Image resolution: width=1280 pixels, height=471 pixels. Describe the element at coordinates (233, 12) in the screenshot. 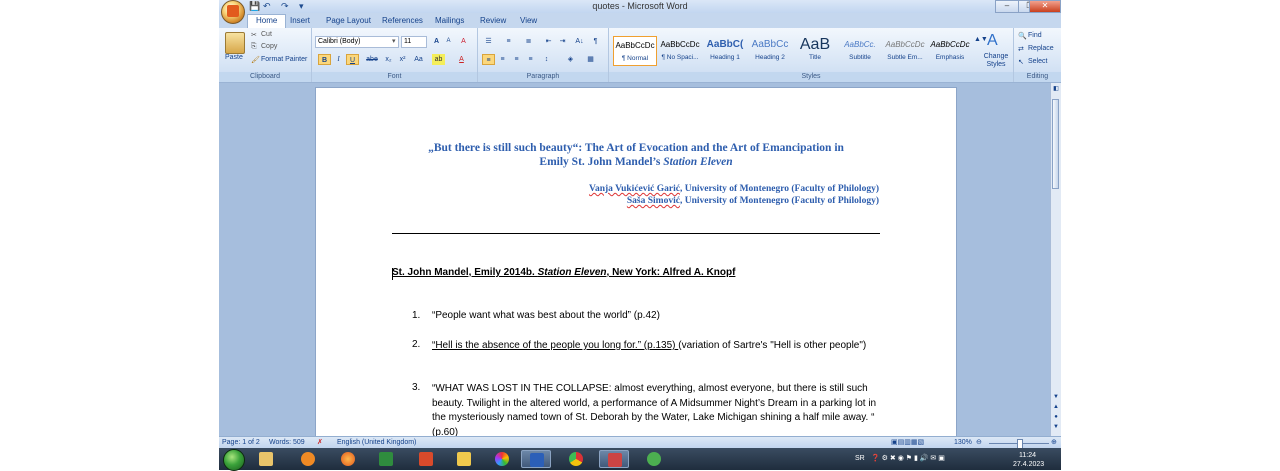

I see `office-button` at that location.